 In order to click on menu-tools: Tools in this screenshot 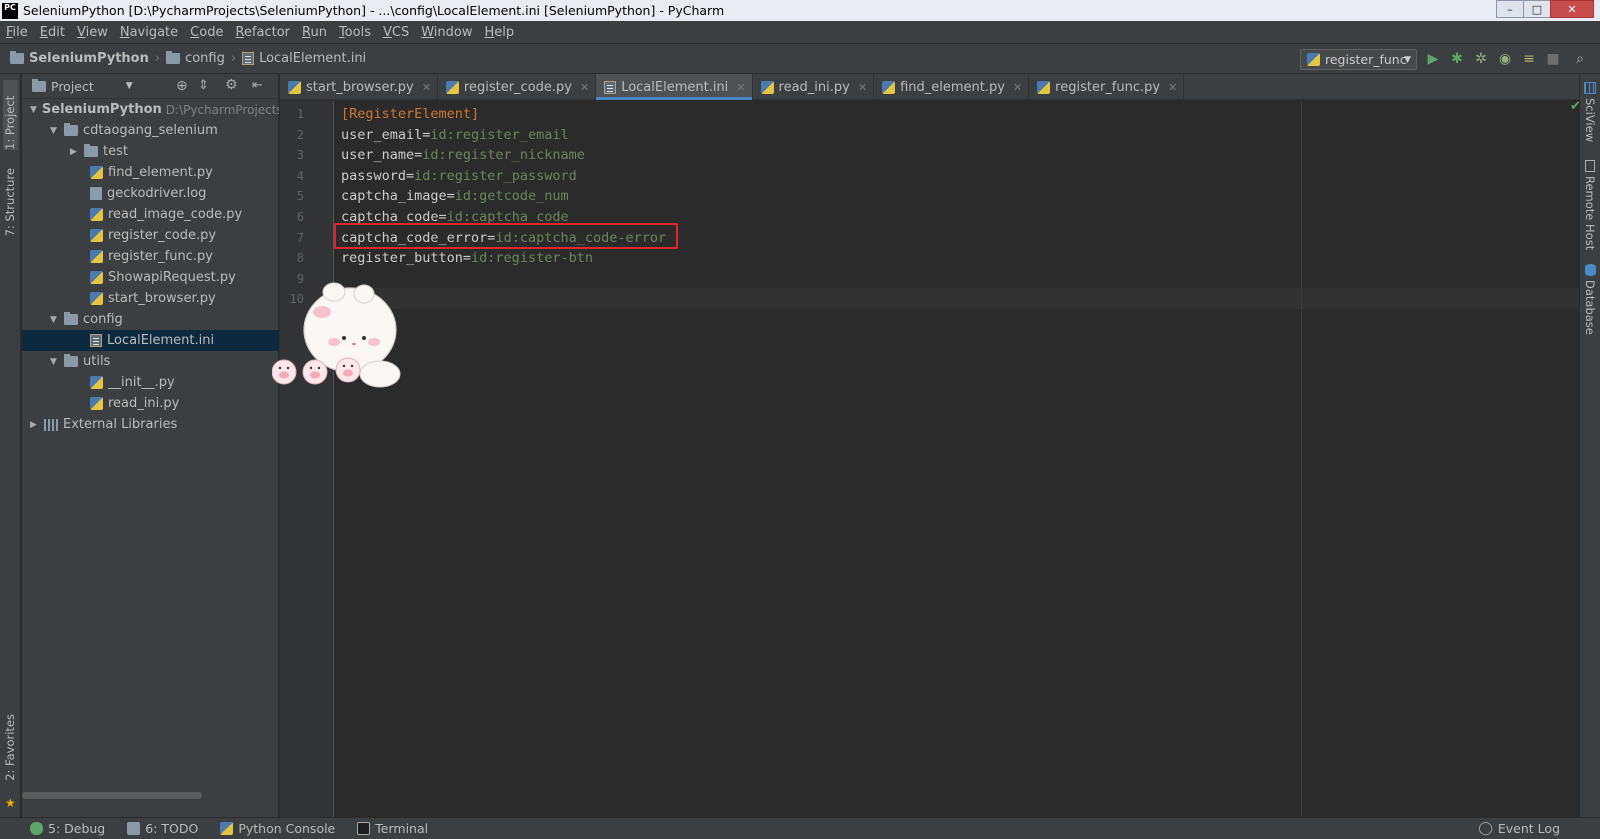, I will do `click(355, 32)`.